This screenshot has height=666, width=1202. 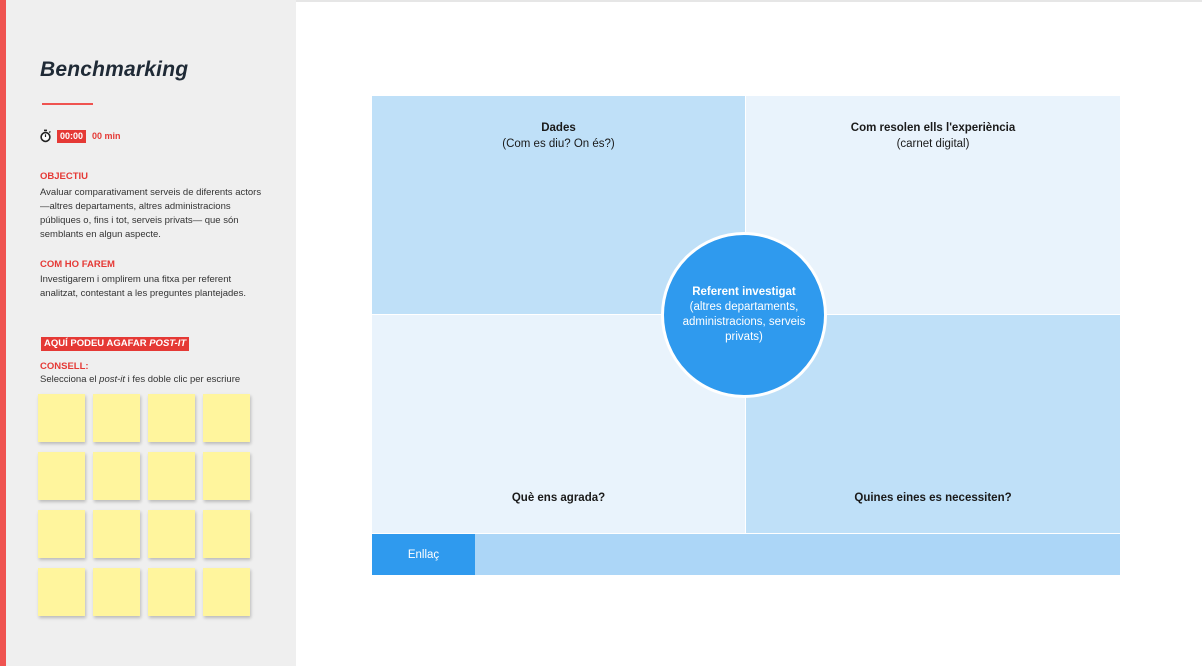 I want to click on tip-text-emphasis: post-it, so click(x=112, y=379).